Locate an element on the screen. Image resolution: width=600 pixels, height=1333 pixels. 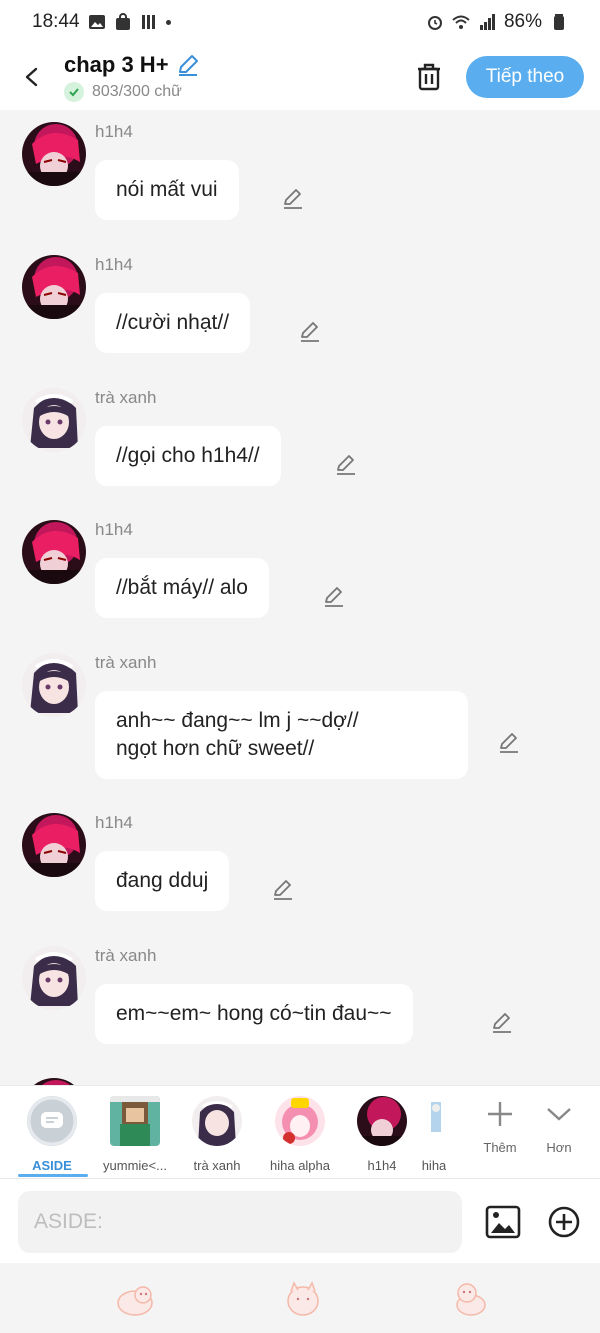
insert-image-button is located at coordinates (503, 1222).